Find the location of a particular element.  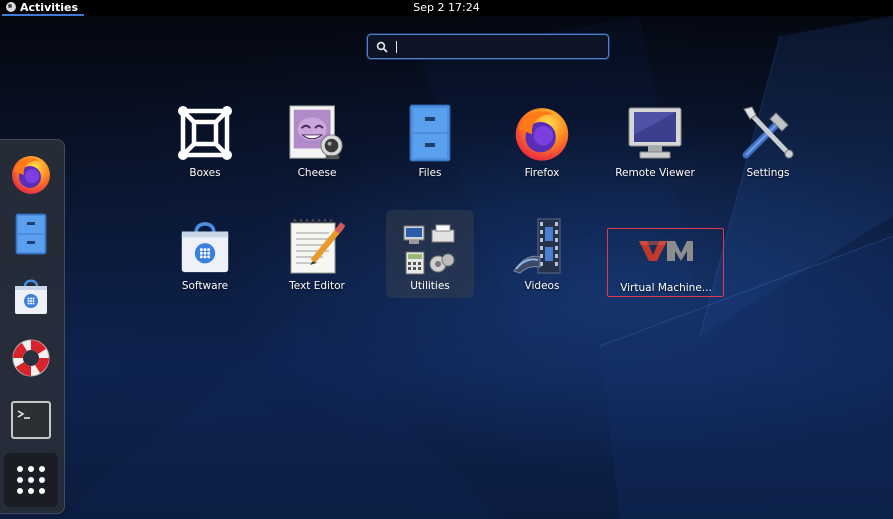

app-label: Software is located at coordinates (205, 286).